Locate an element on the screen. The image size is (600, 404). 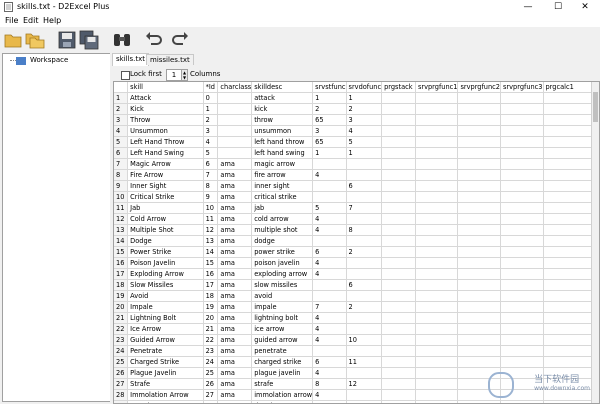
grid-cell: 19 is located at coordinates (210, 307).